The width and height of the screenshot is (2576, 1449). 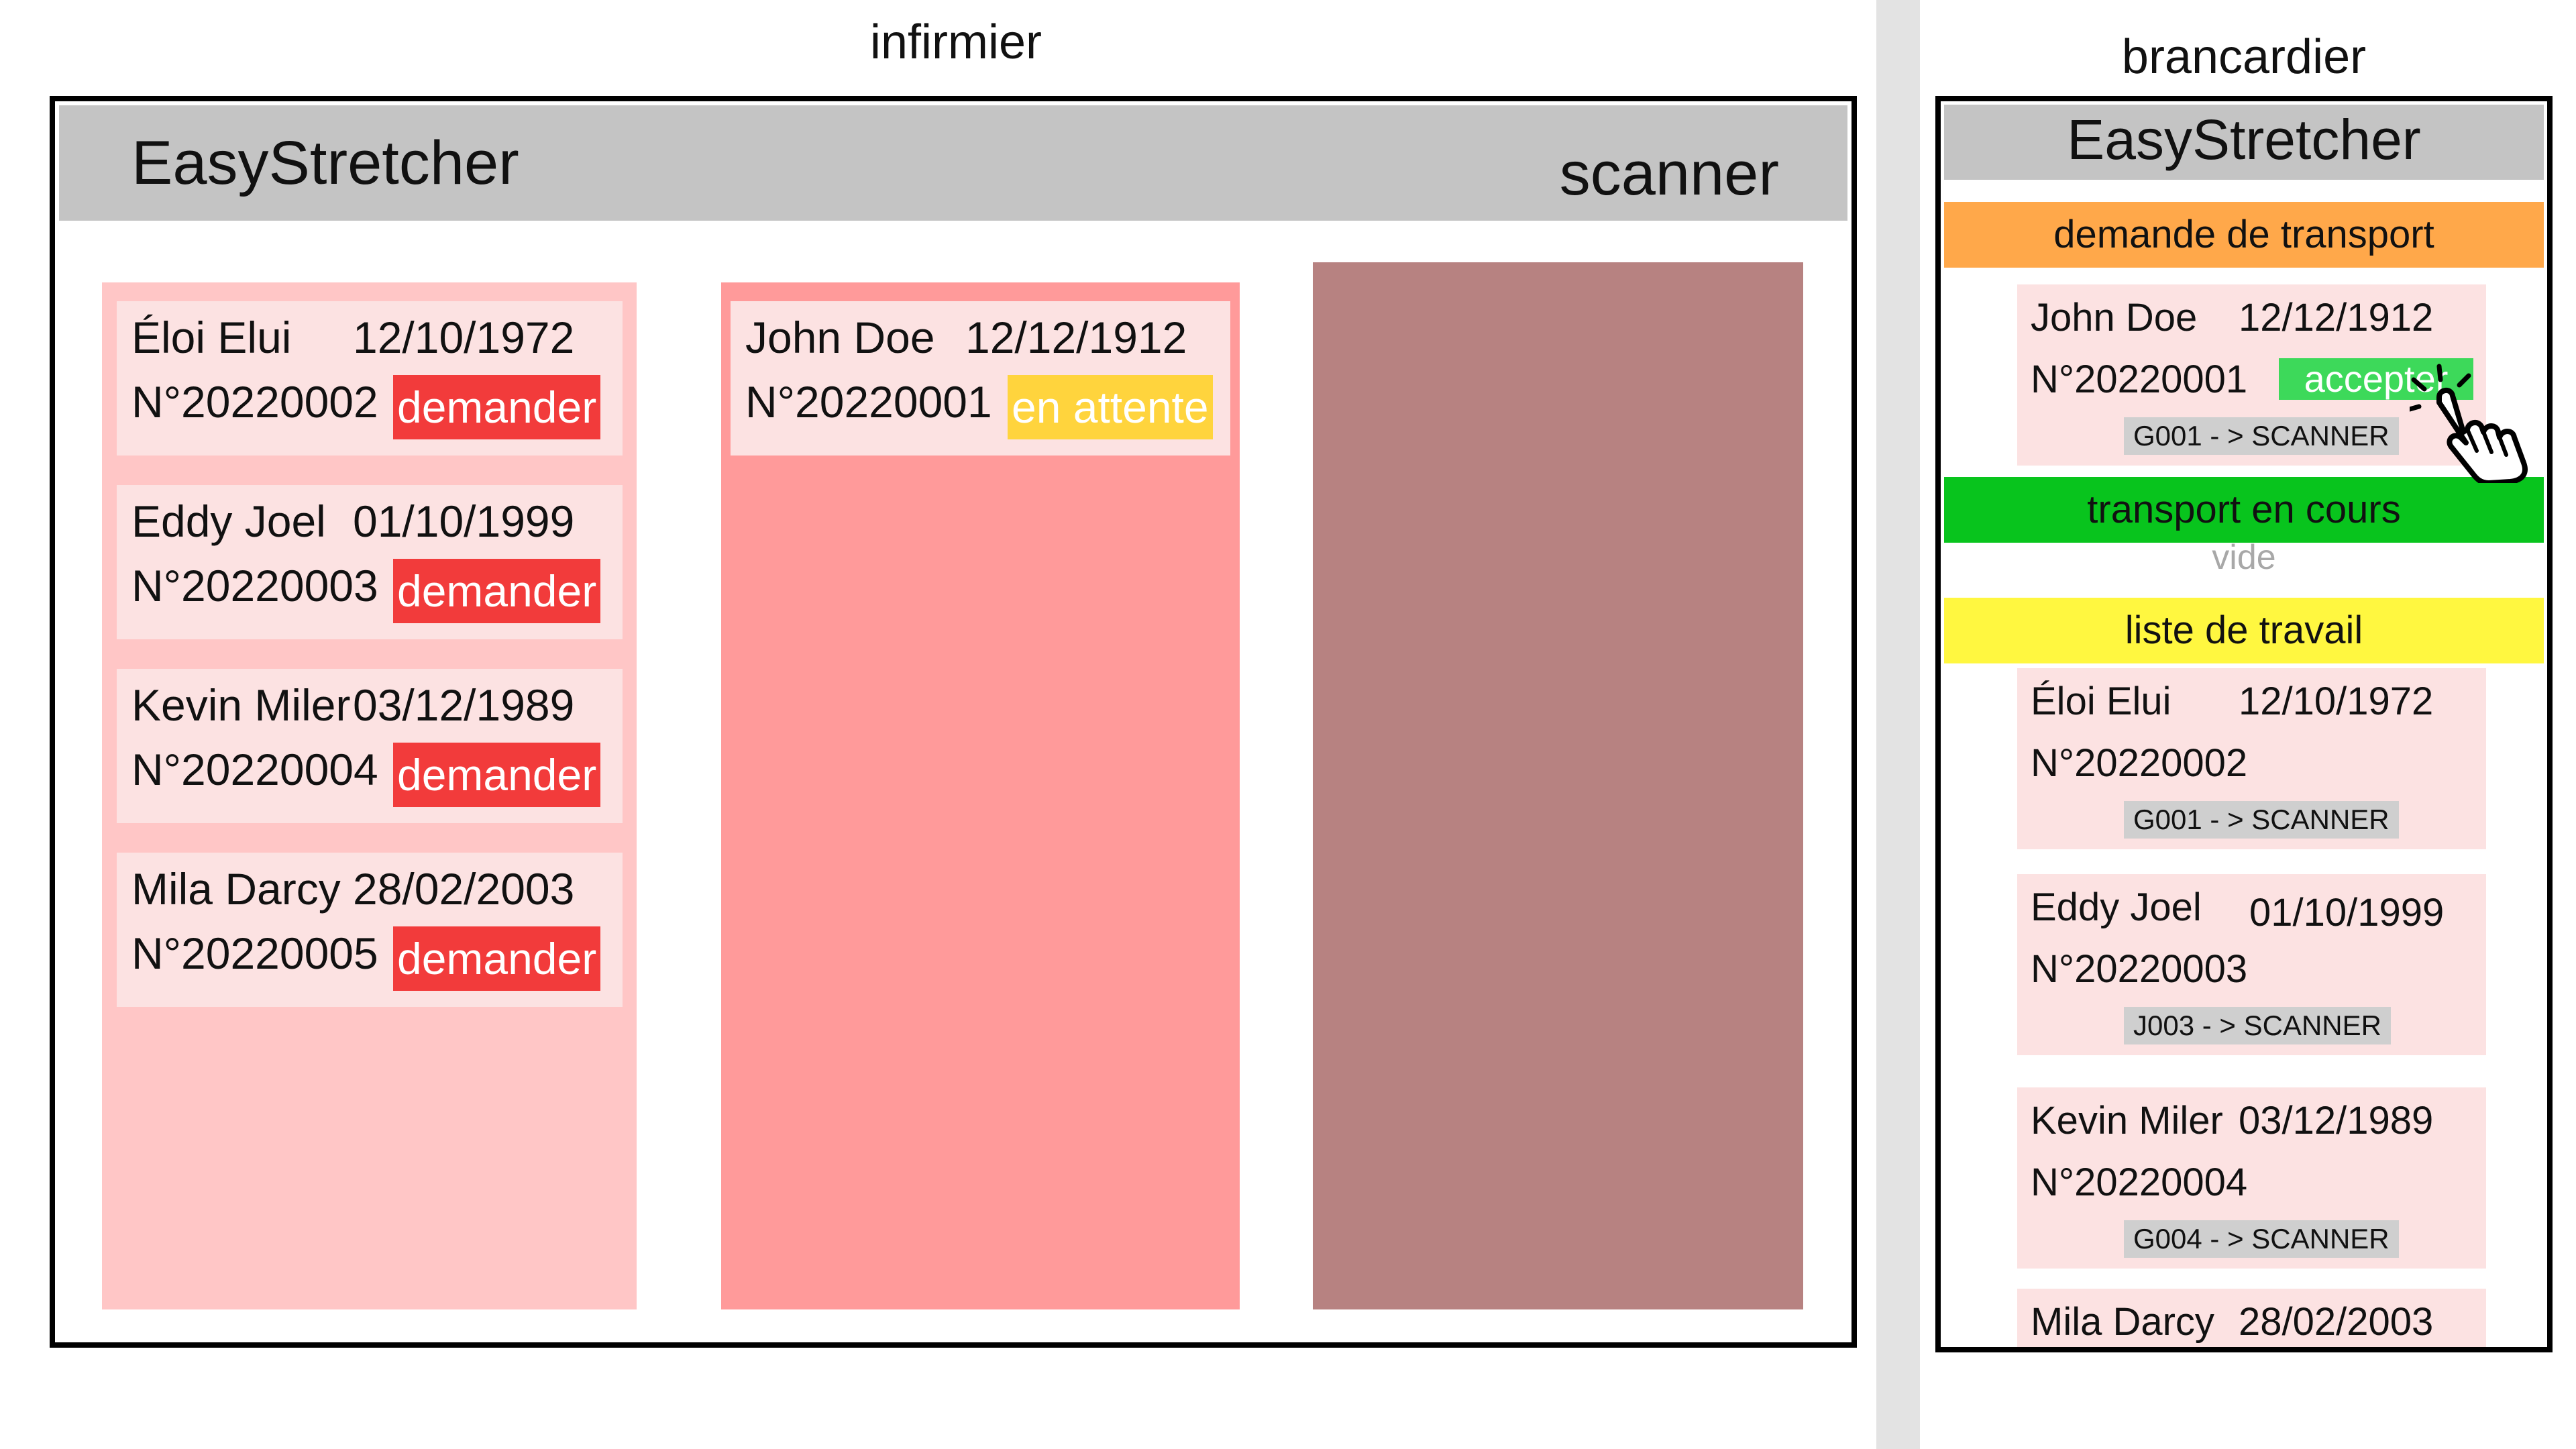 I want to click on work-list-item: Mila Darcy 28/02/2003, so click(x=2251, y=1318).